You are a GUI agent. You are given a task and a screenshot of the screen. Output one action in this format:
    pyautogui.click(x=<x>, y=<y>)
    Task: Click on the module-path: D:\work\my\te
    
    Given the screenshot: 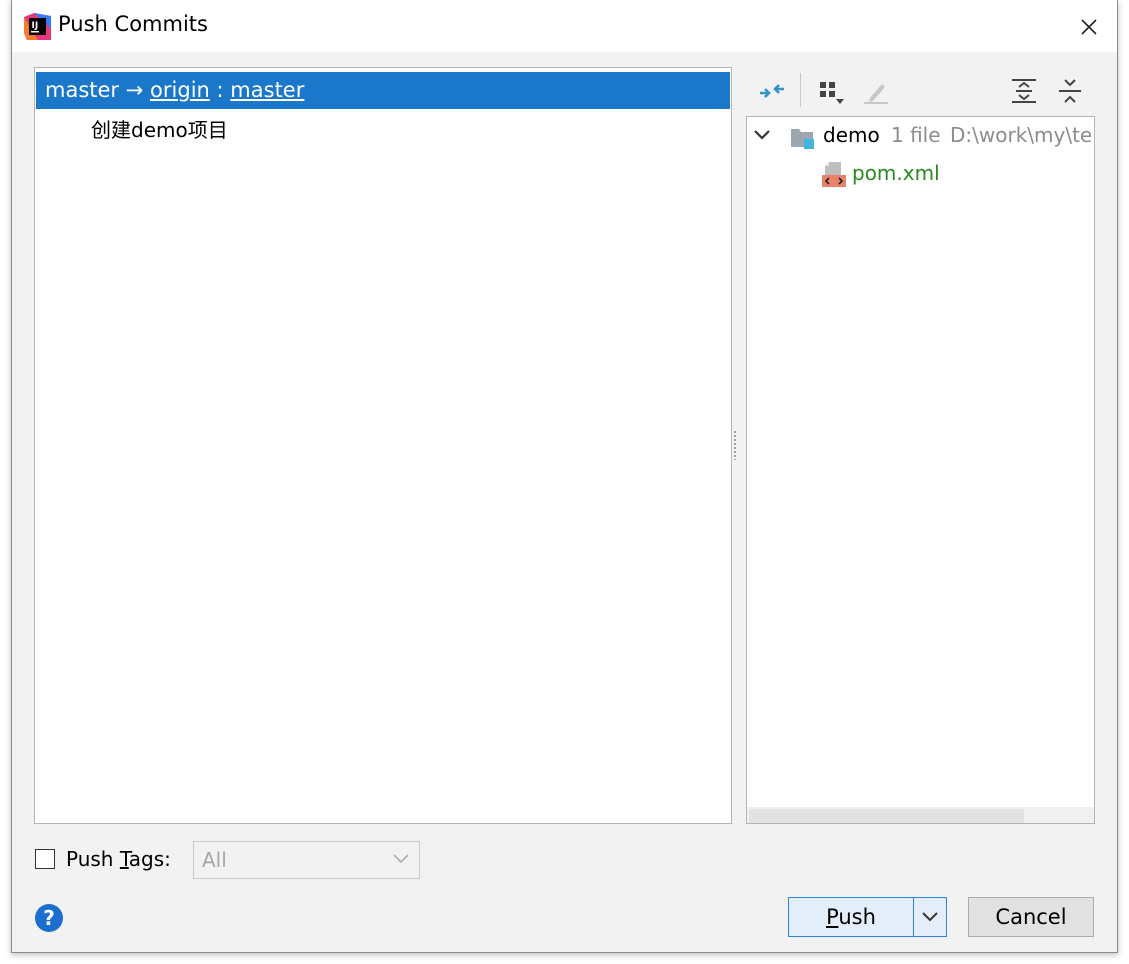 What is the action you would take?
    pyautogui.click(x=1021, y=135)
    